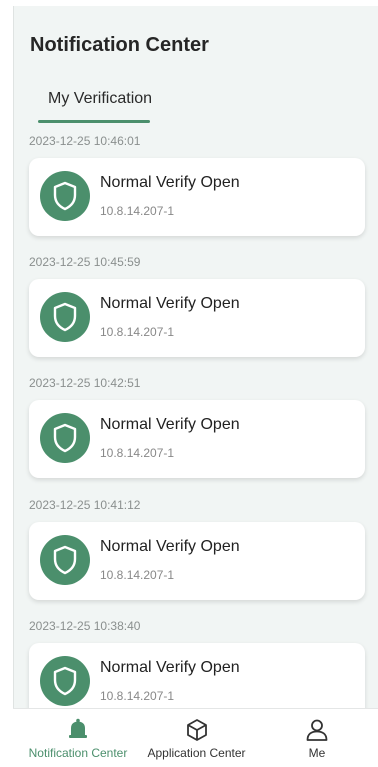 The width and height of the screenshot is (378, 767). I want to click on notification-timestamp: 2023-12-25 10:45:59, so click(85, 262).